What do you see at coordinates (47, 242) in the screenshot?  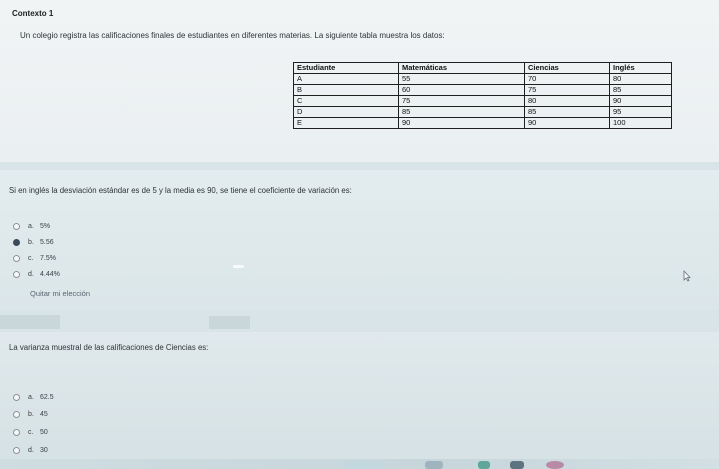 I see `option-value: 5.56` at bounding box center [47, 242].